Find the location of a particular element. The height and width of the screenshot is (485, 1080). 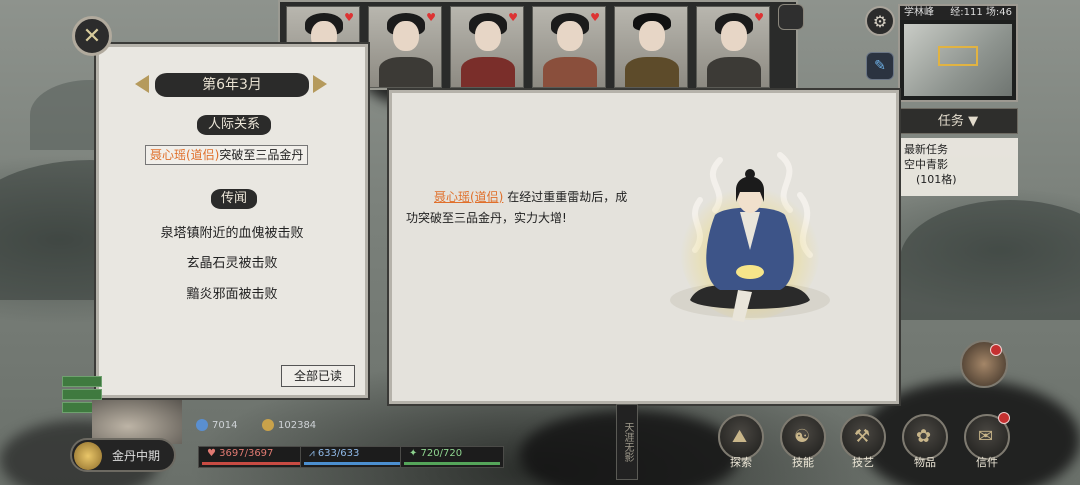

close-icon: ✕ is located at coordinates (92, 36).